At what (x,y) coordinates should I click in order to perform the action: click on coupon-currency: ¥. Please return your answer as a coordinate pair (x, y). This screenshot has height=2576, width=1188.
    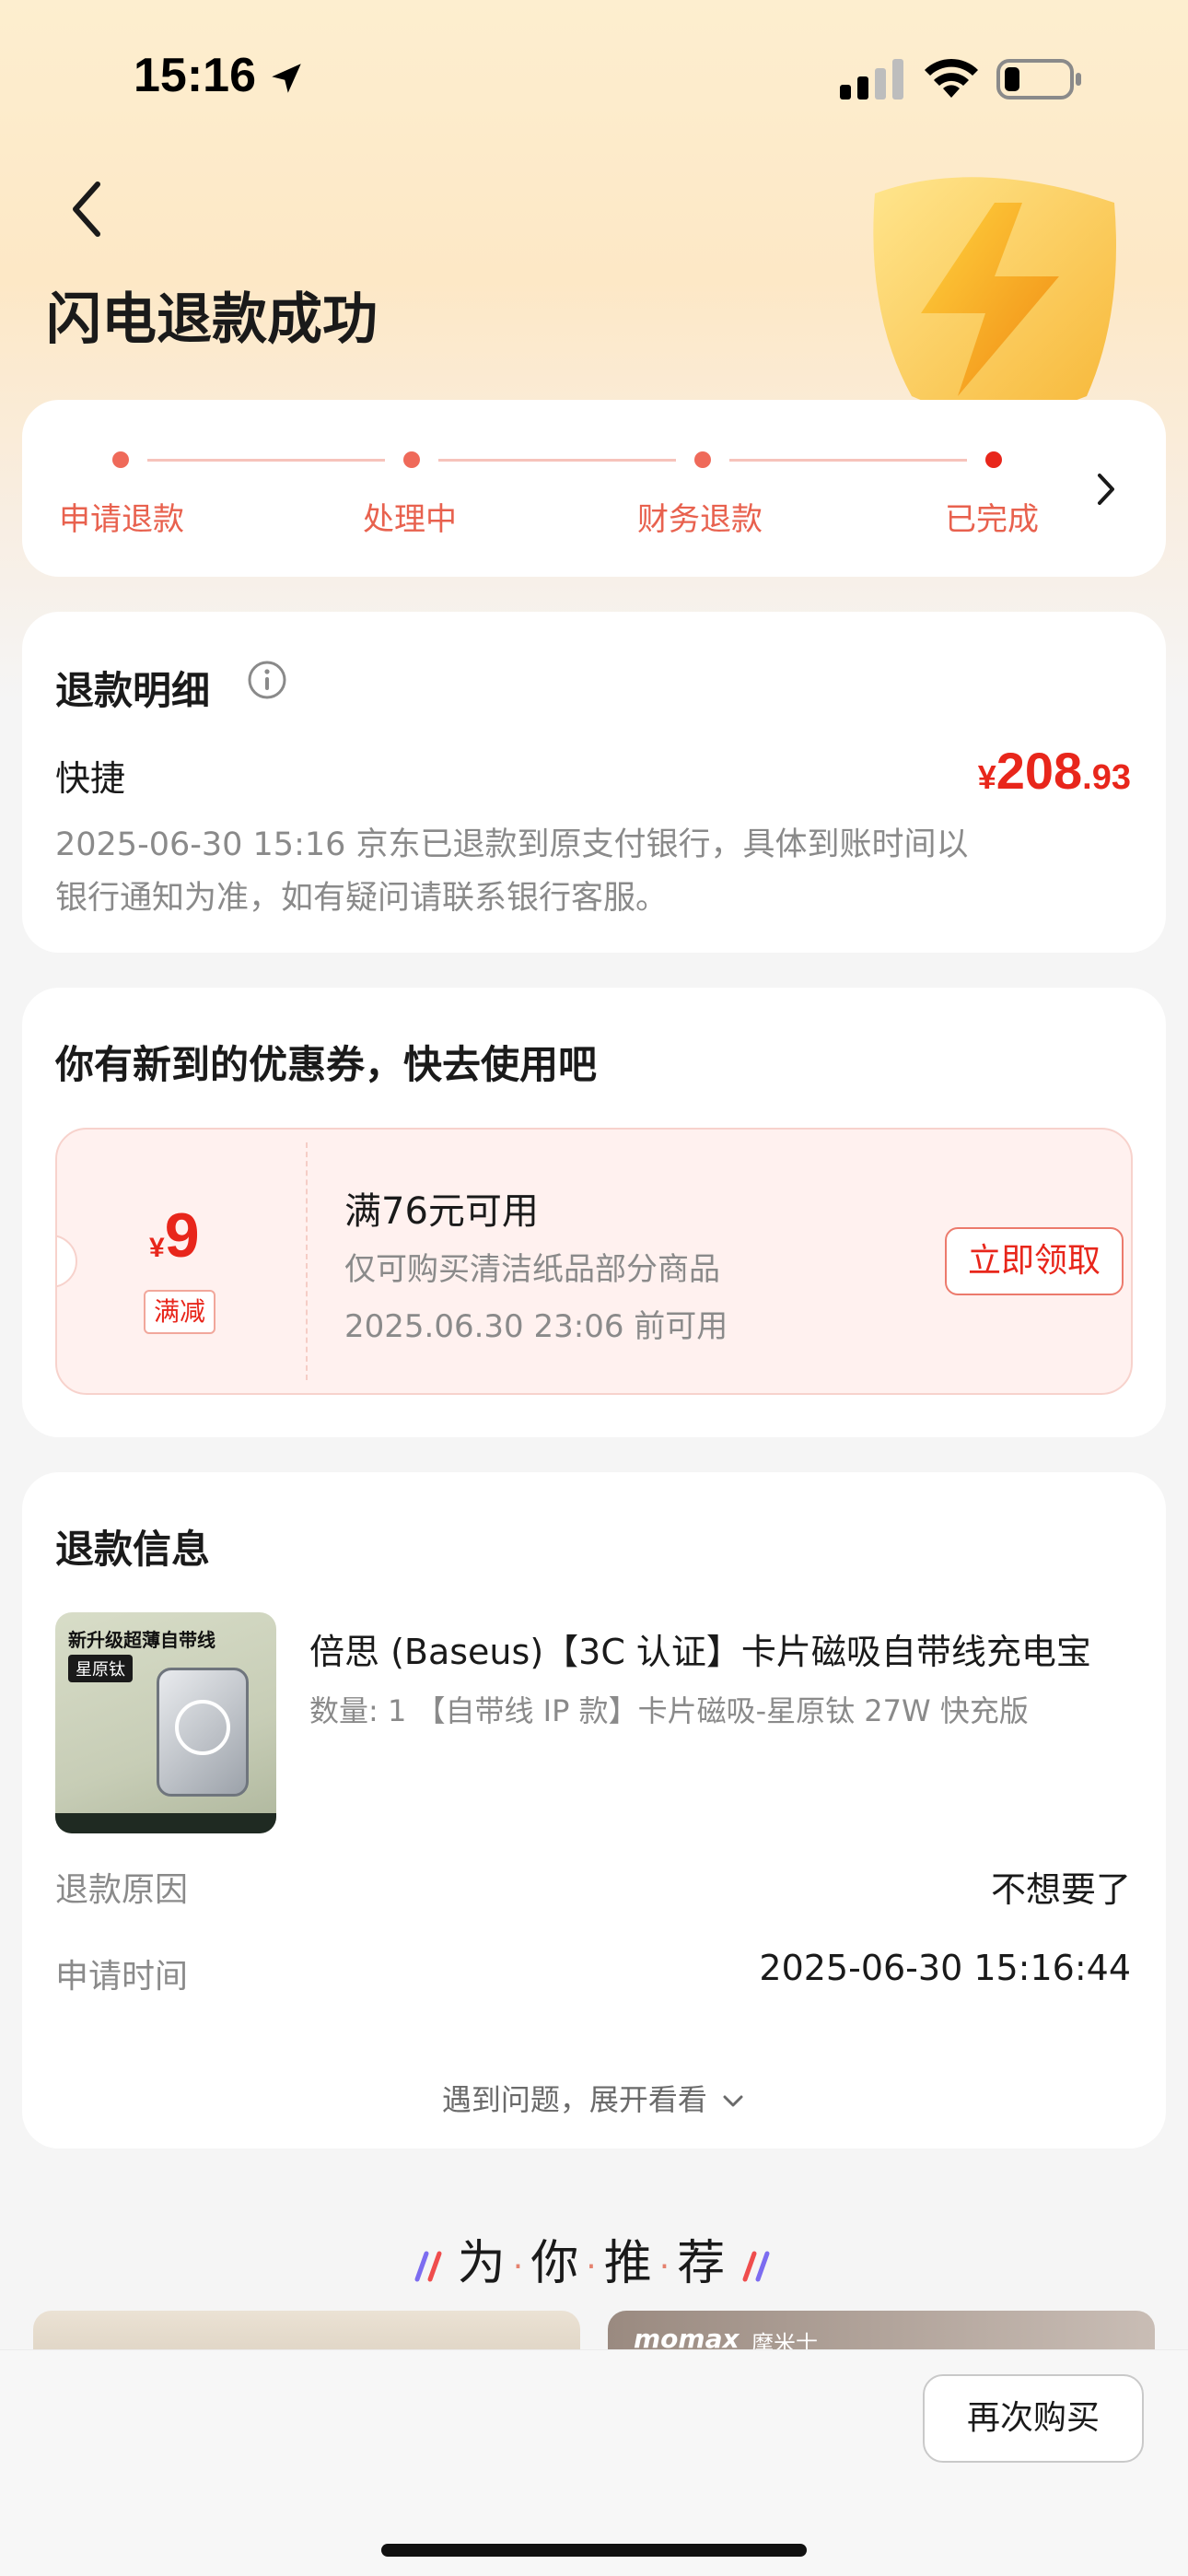
    Looking at the image, I should click on (157, 1248).